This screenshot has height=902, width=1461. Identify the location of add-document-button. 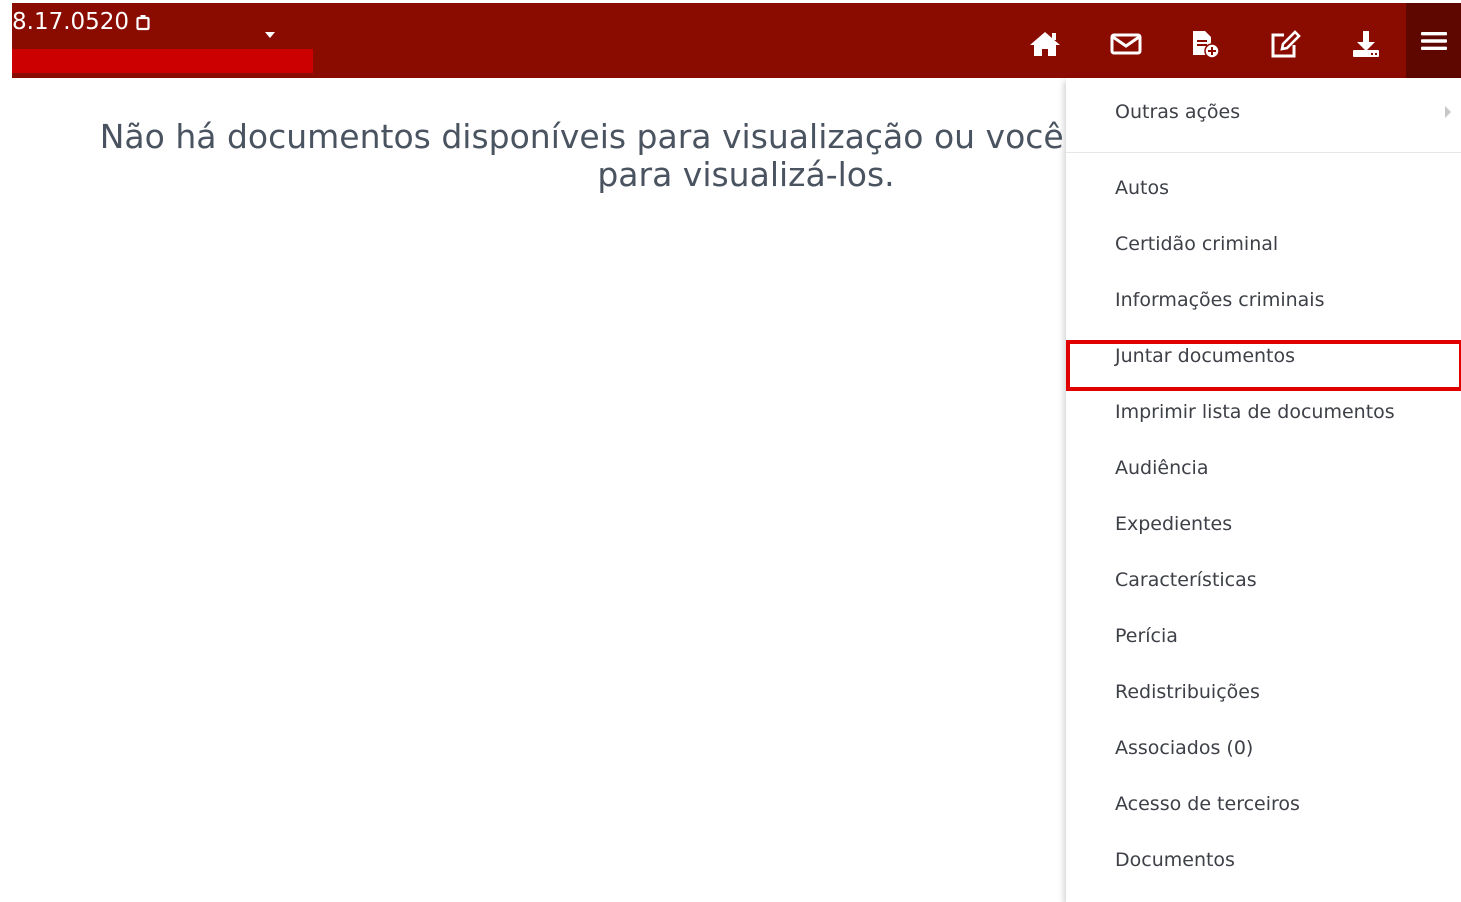
(1204, 44).